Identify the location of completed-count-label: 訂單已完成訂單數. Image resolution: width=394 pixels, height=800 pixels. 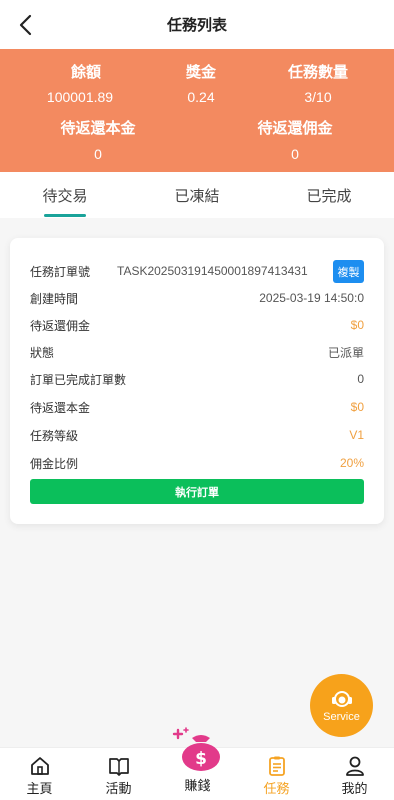
(78, 379).